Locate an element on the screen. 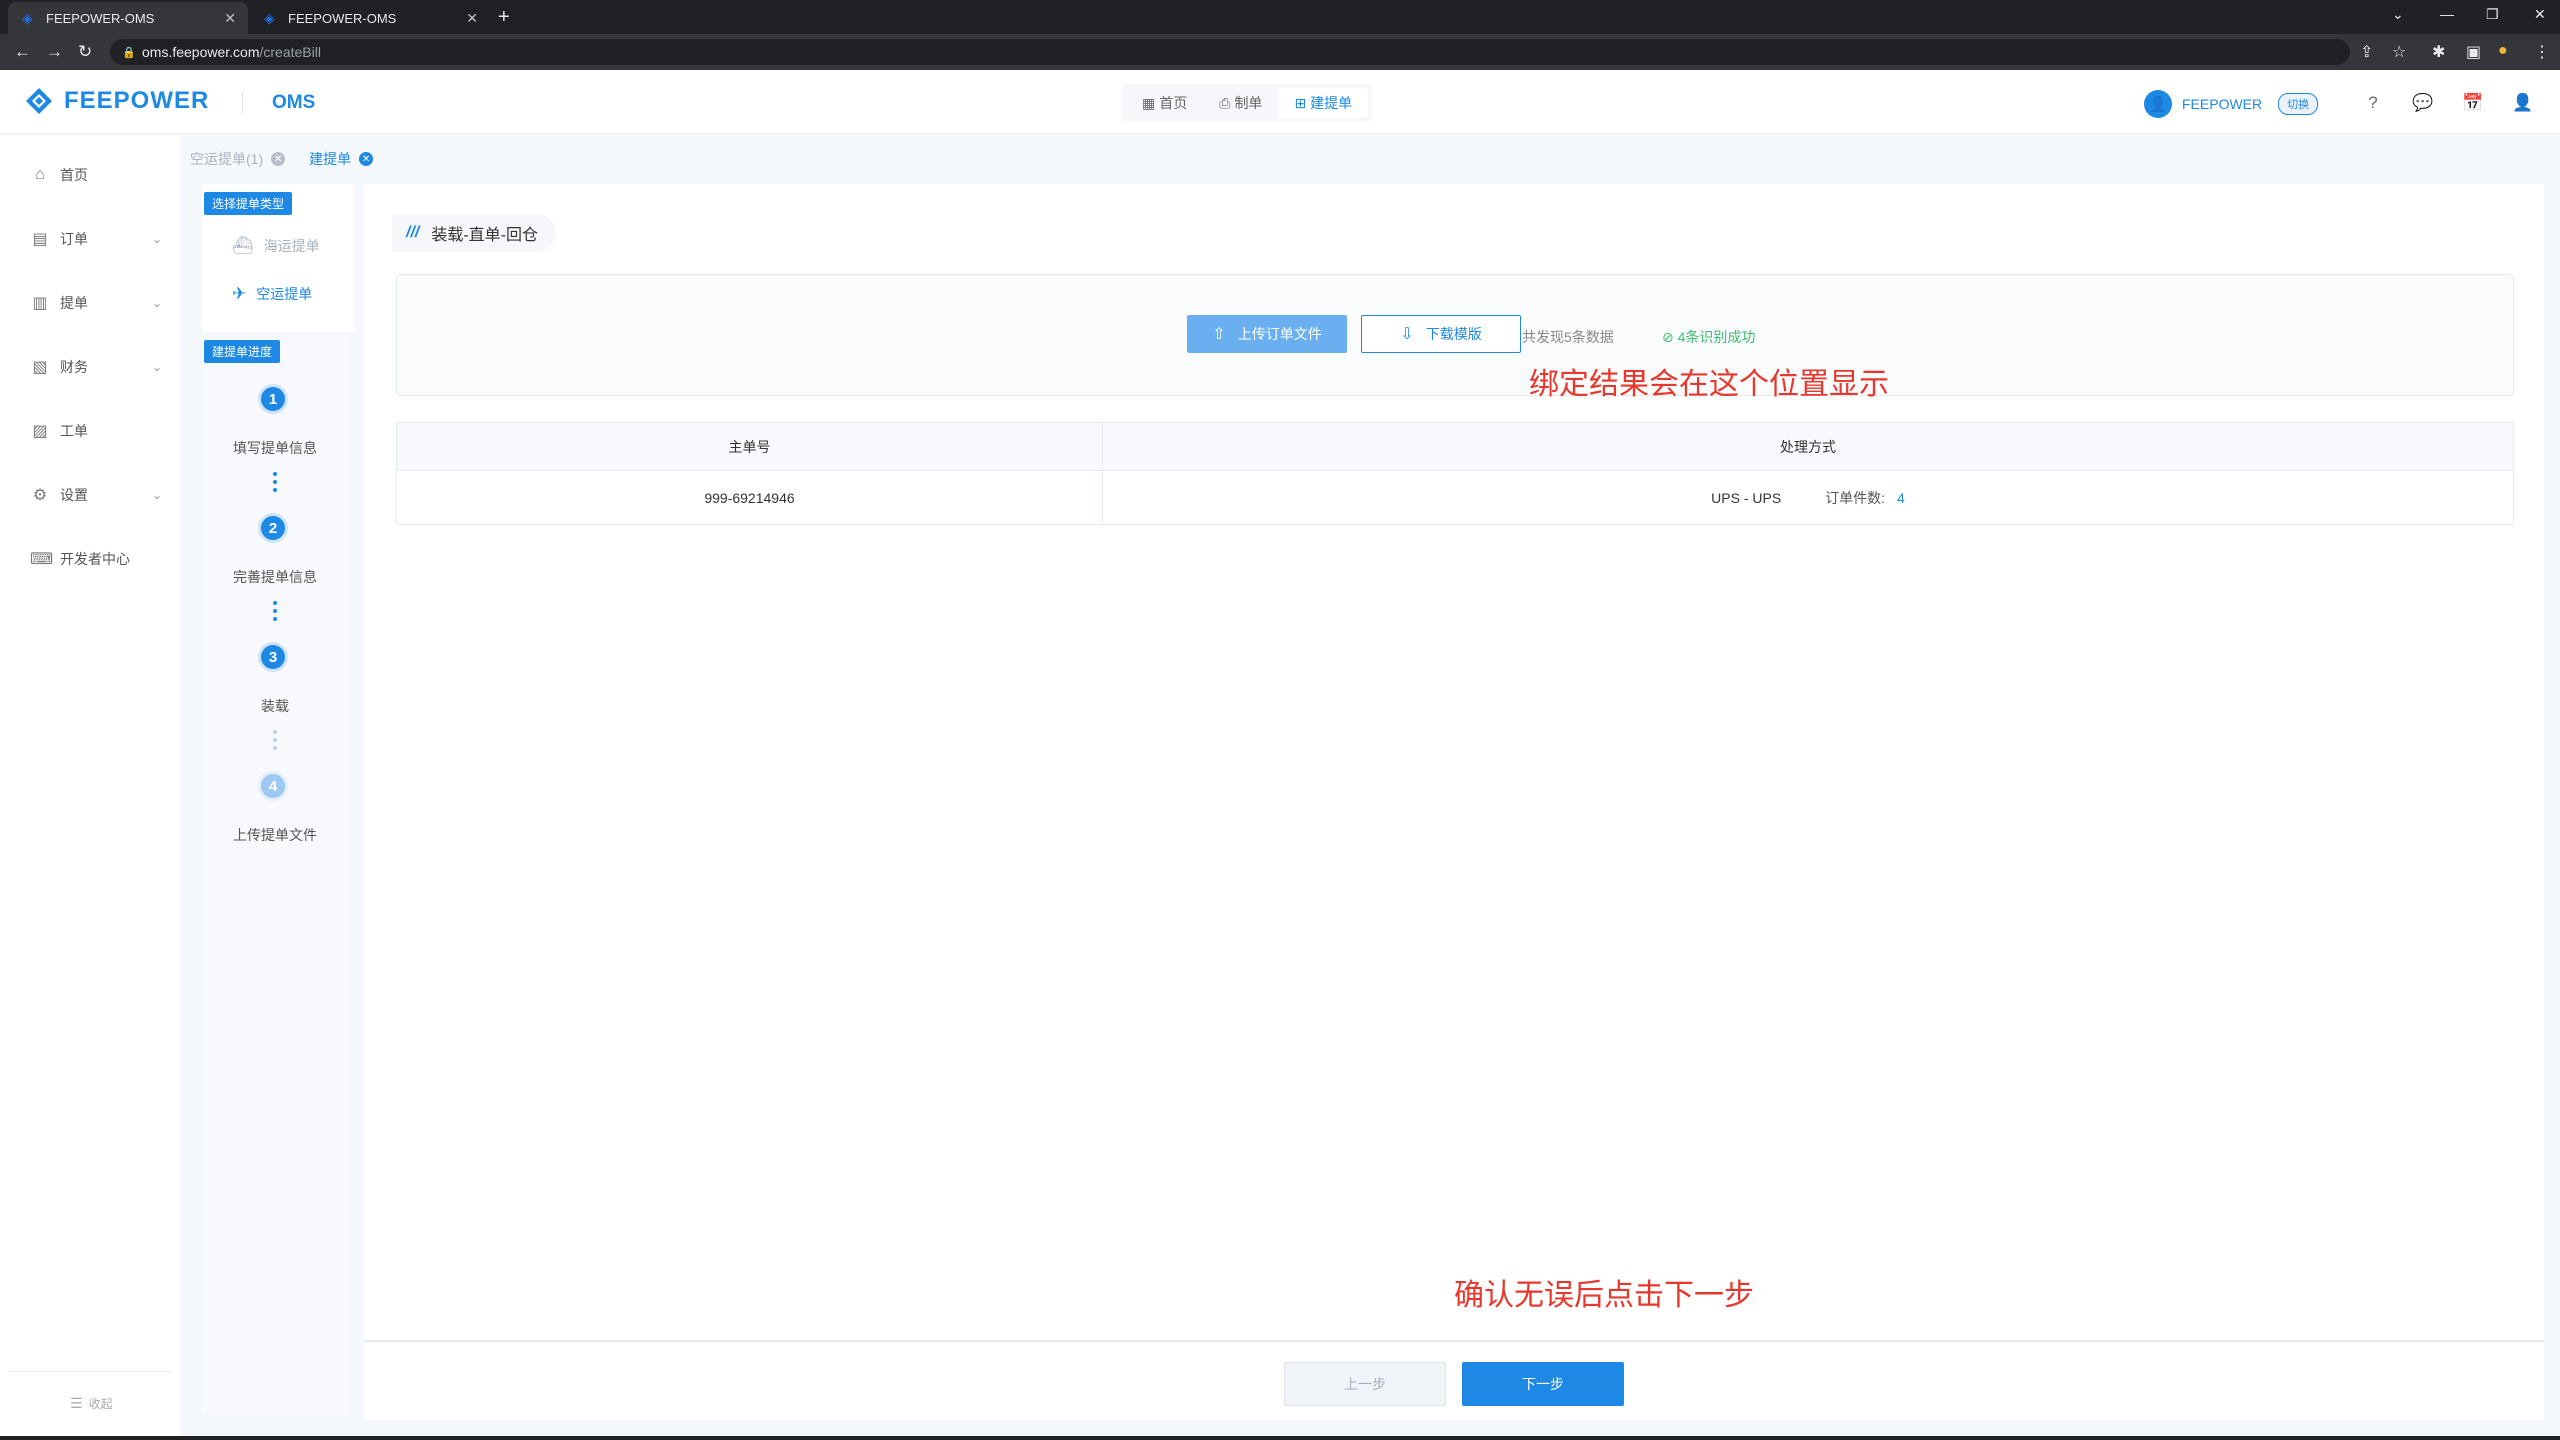 The image size is (2560, 1440). bill-type-tag: 选择提单类型 is located at coordinates (248, 203).